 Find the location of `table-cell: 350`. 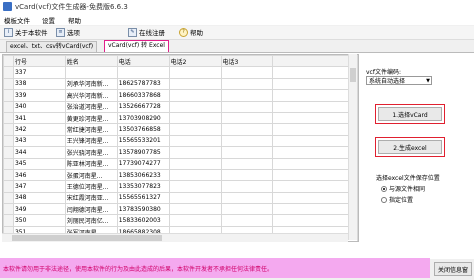

table-cell: 350 is located at coordinates (39, 220).